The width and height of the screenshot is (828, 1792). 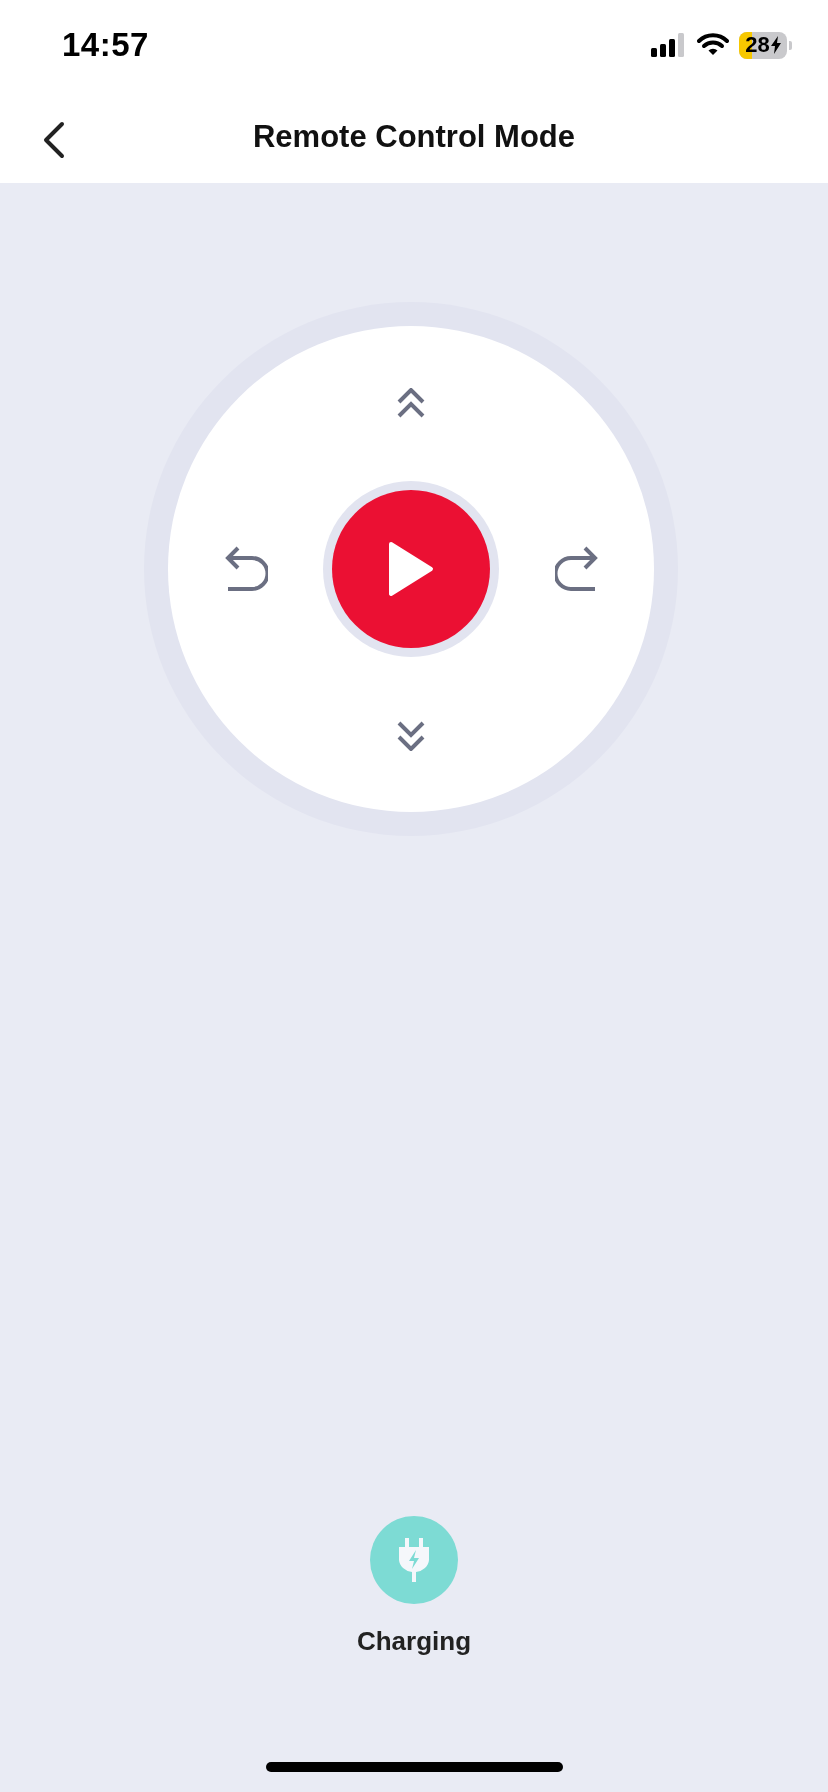 What do you see at coordinates (669, 45) in the screenshot?
I see `signal-icon` at bounding box center [669, 45].